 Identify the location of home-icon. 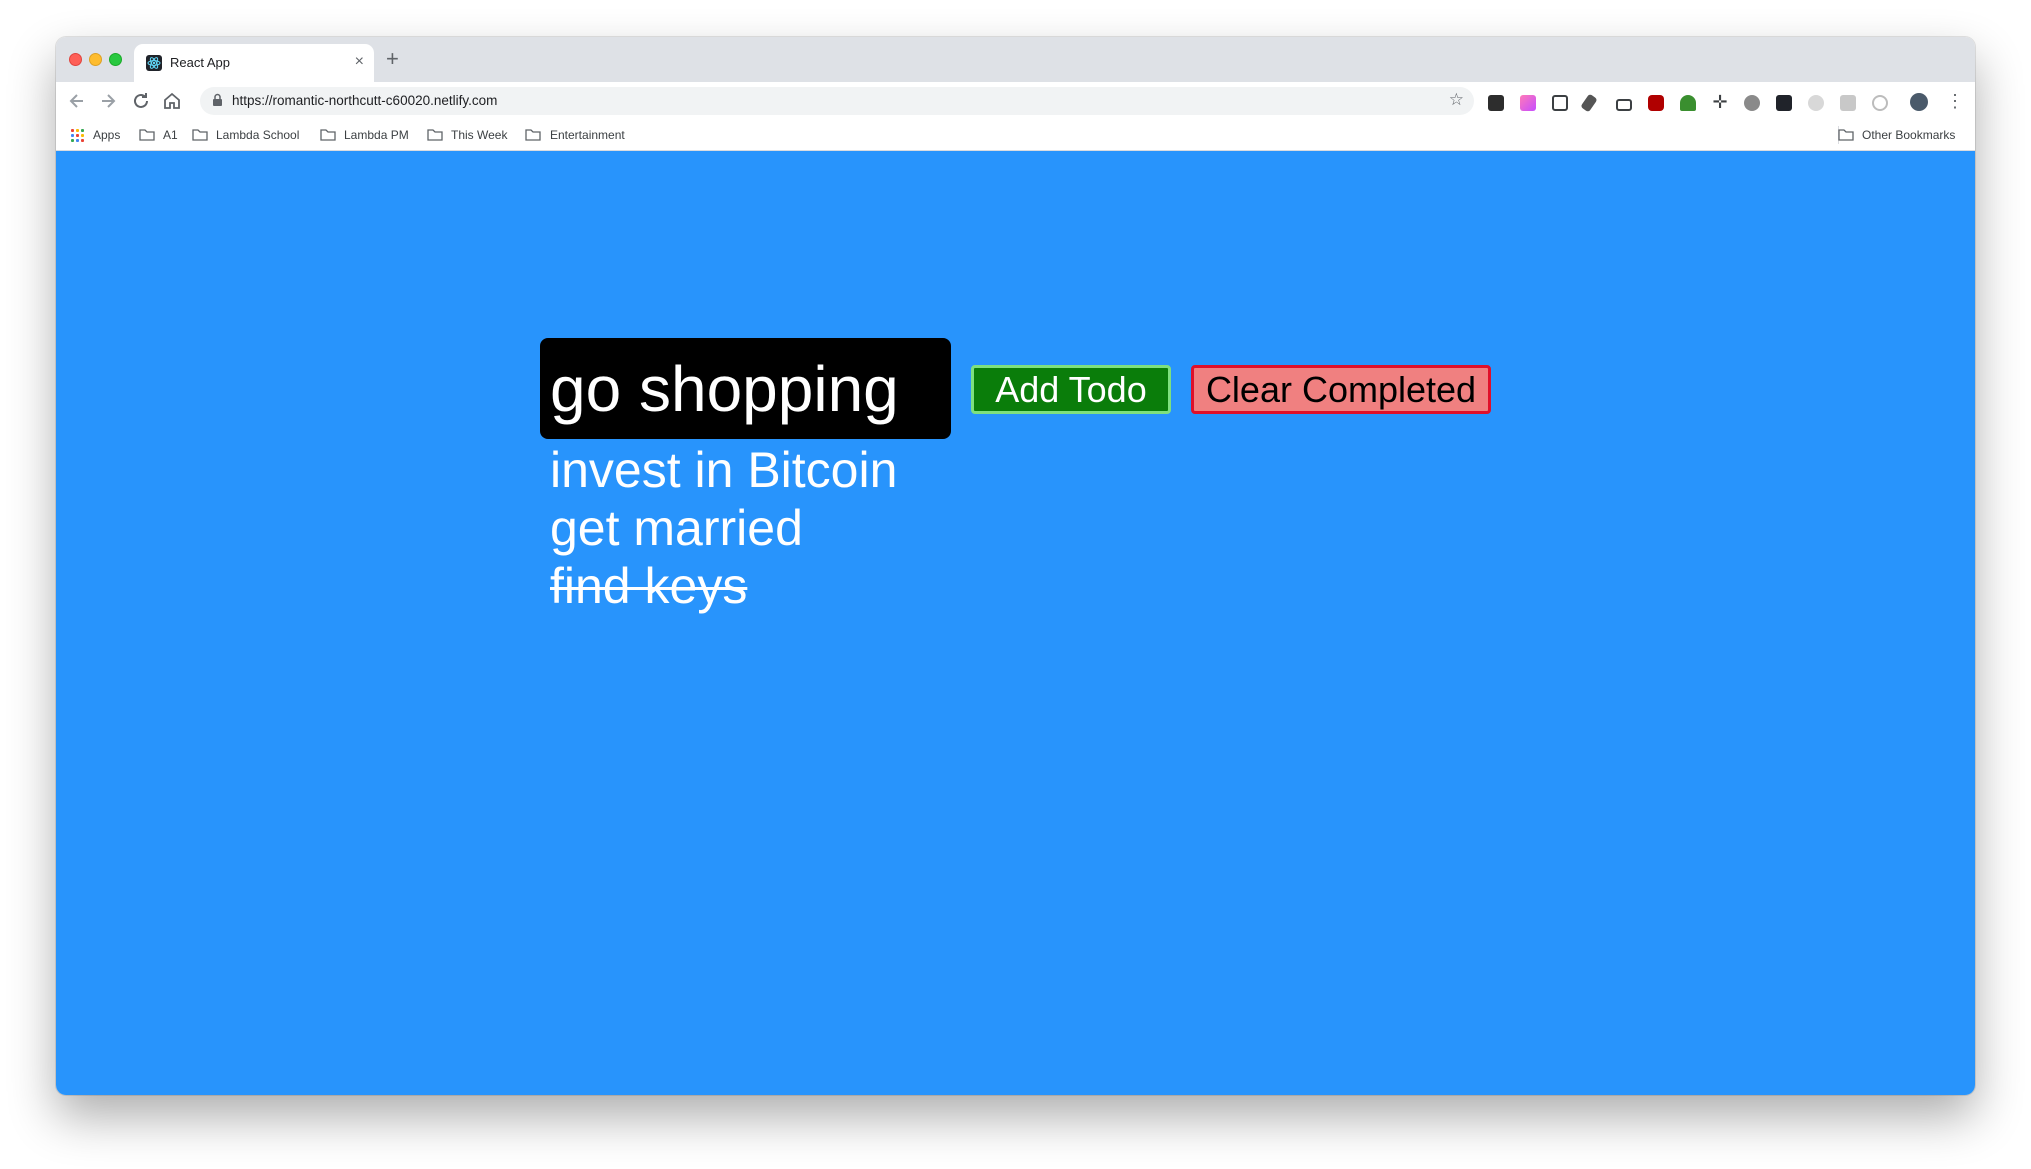
(172, 101).